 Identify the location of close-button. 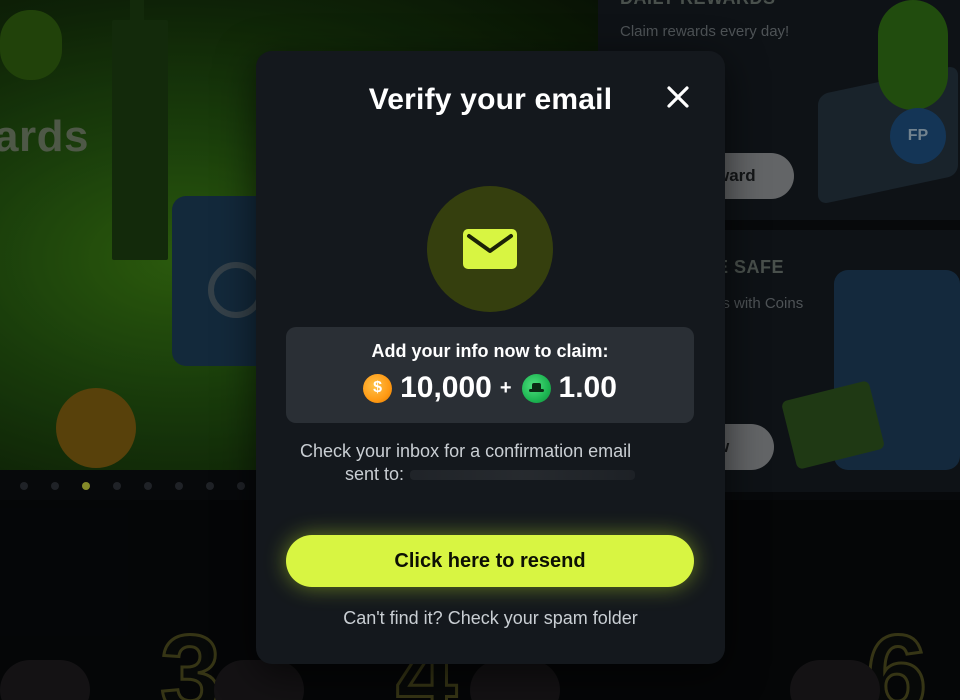
(678, 97).